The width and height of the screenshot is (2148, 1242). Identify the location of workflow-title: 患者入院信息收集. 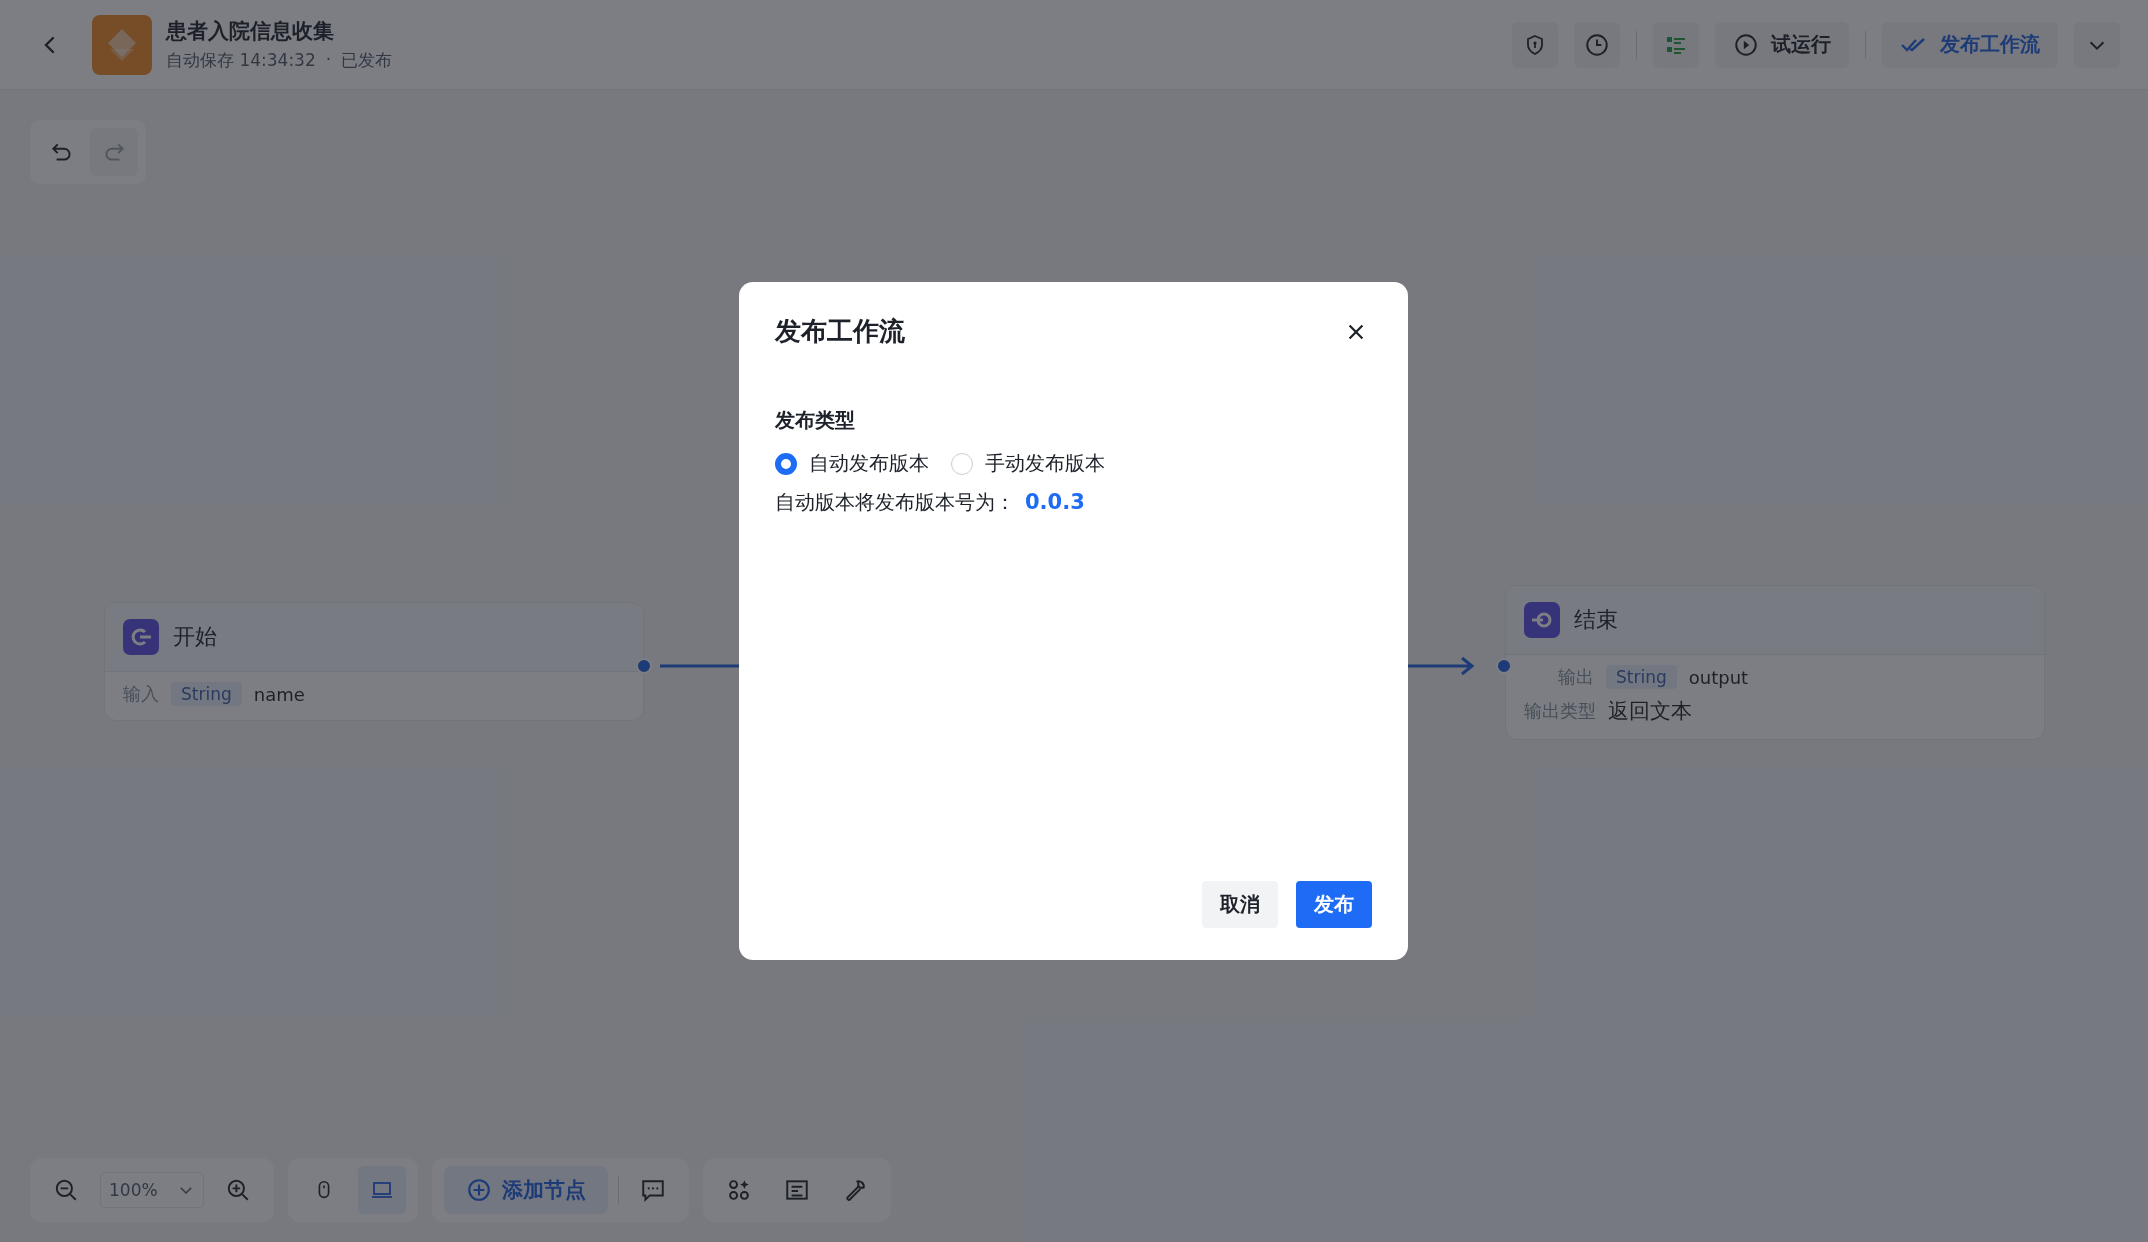
(250, 31).